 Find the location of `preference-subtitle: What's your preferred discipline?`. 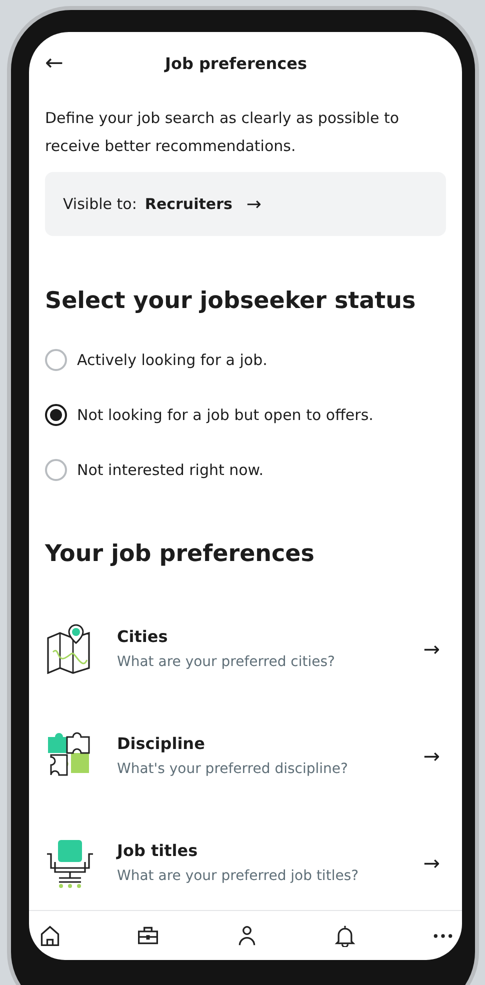

preference-subtitle: What's your preferred discipline? is located at coordinates (233, 769).